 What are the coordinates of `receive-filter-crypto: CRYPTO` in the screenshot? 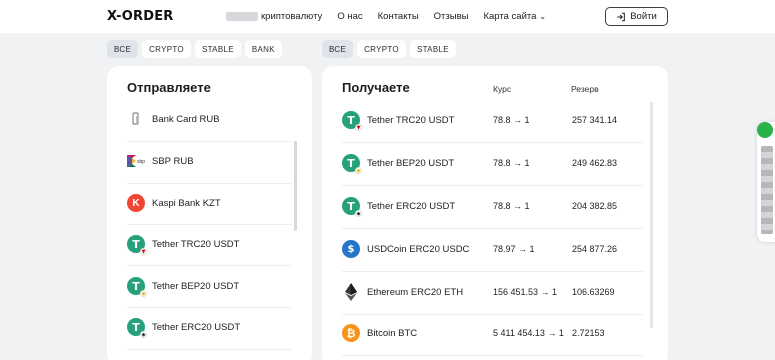 It's located at (381, 49).